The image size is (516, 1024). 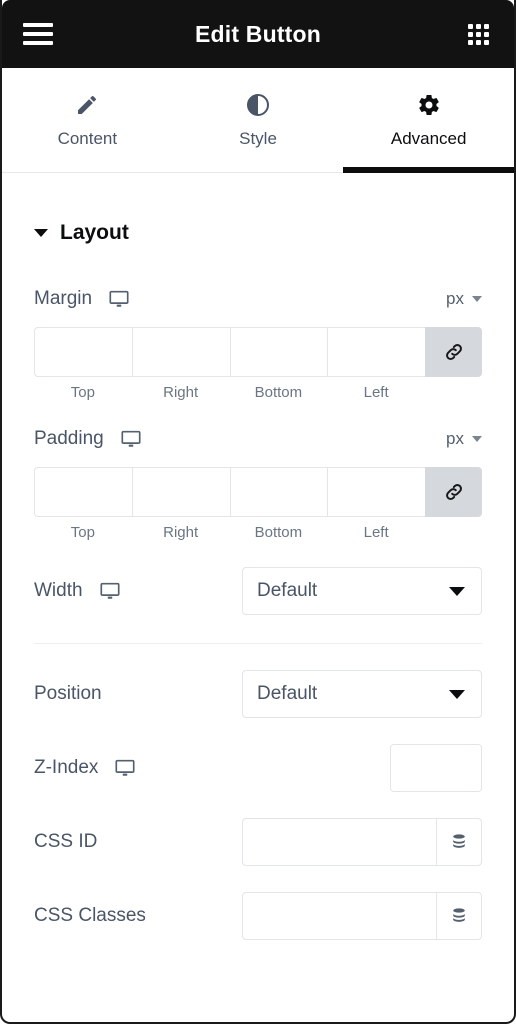 I want to click on padding-right-input, so click(x=180, y=492).